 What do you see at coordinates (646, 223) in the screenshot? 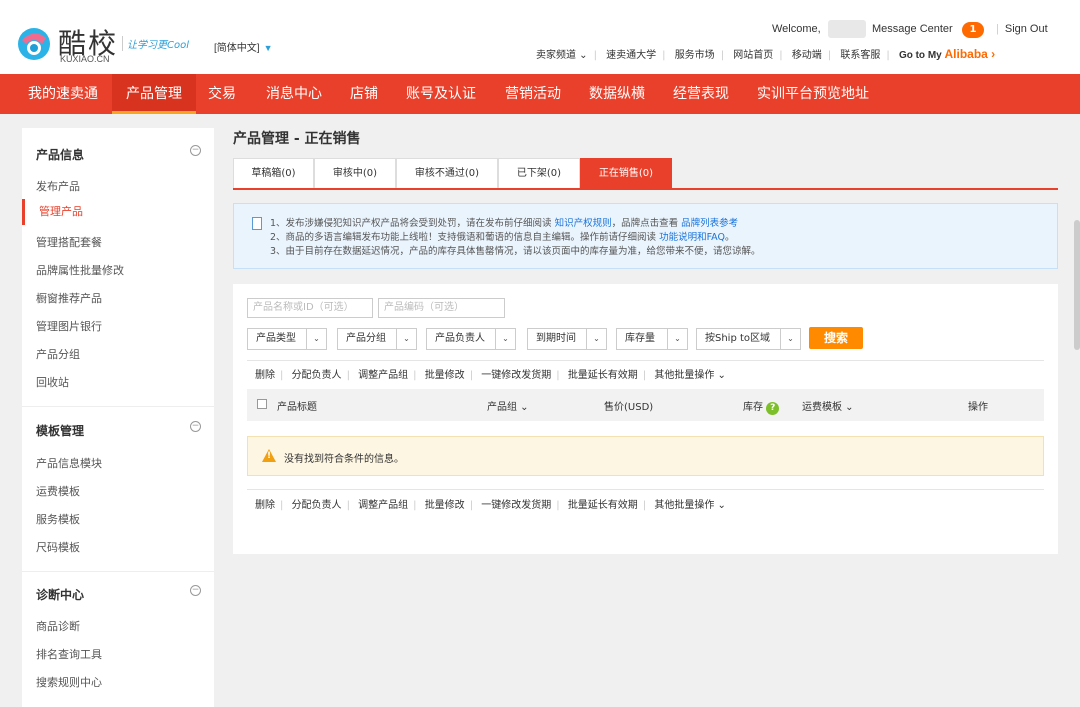
I see `notice-text: ，品牌点击查看` at bounding box center [646, 223].